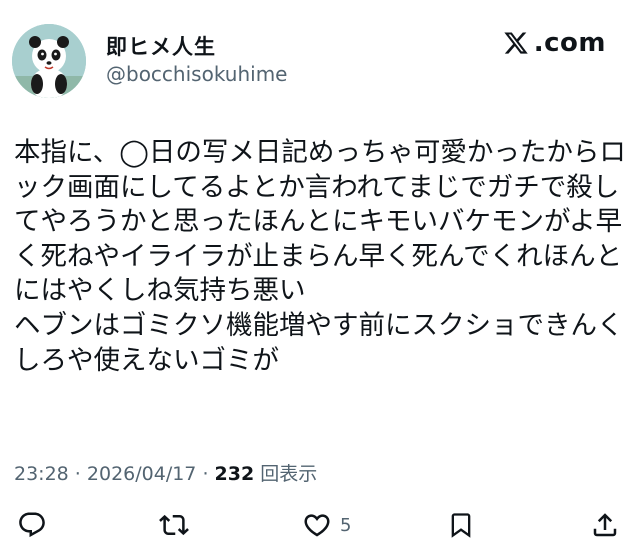 This screenshot has height=560, width=640. I want to click on tweet-line: ヘブンはゴミクソ機能増やす前にスクショできんく, so click(319, 325).